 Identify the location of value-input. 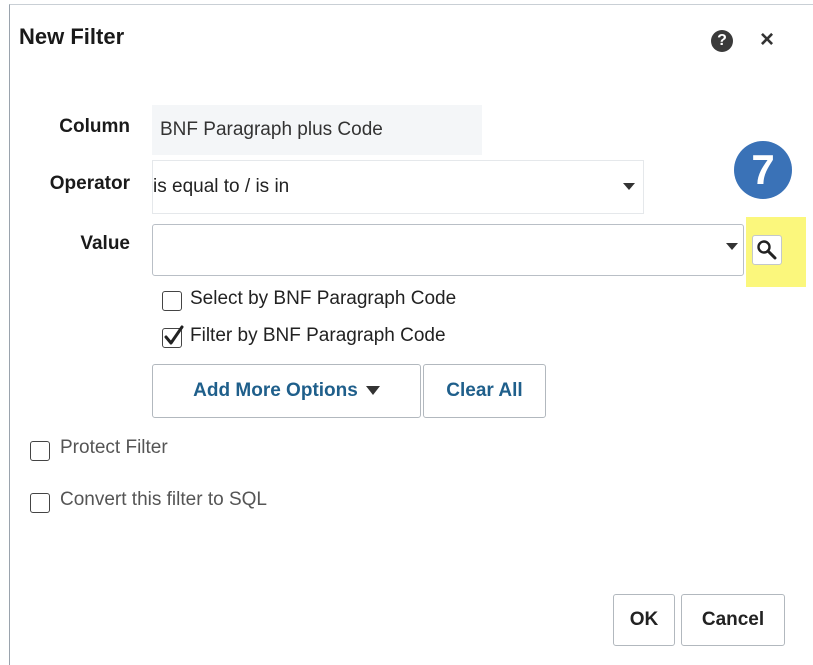
(448, 250).